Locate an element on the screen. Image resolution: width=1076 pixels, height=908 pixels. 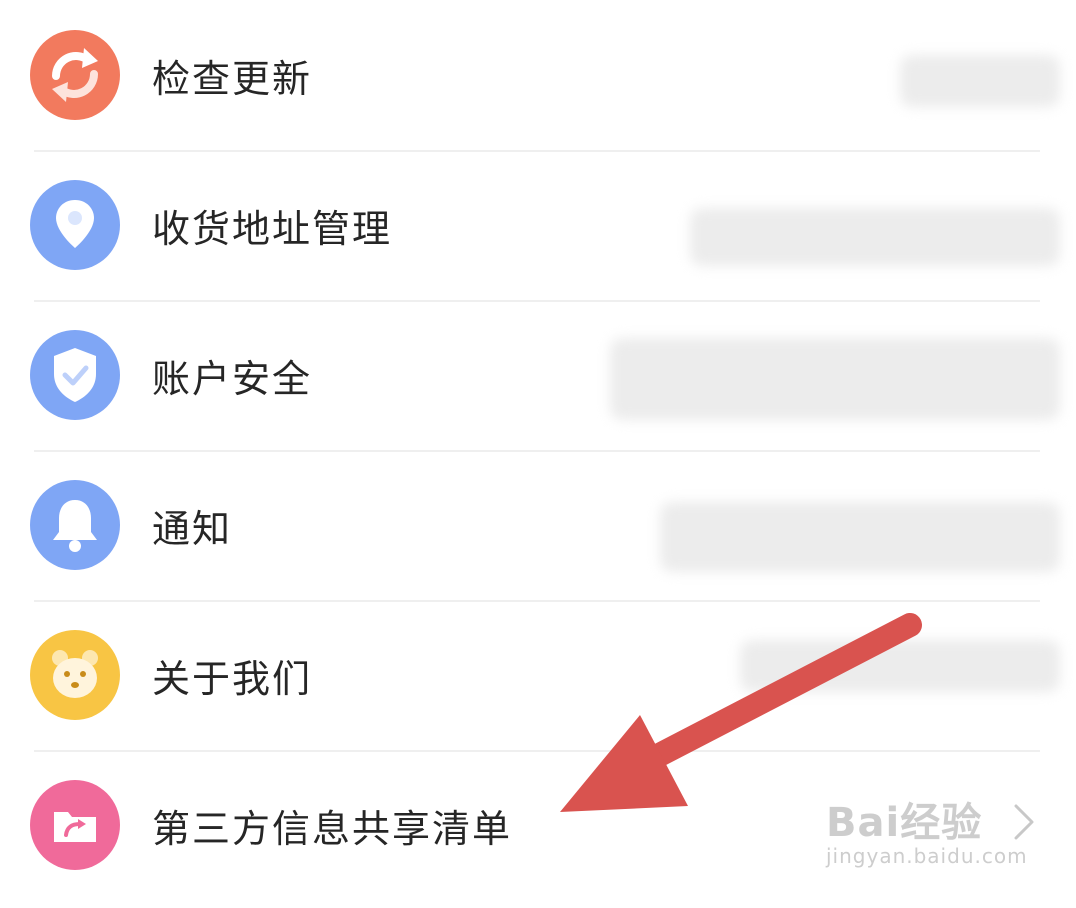
watermark-url: jingyan.baidu.com is located at coordinates (927, 856).